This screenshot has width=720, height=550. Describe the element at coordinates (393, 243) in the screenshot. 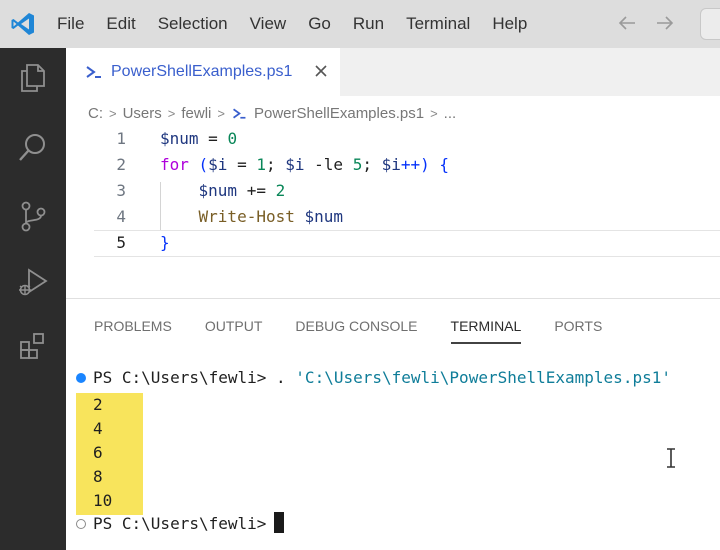

I see `code-line: 5 }` at that location.